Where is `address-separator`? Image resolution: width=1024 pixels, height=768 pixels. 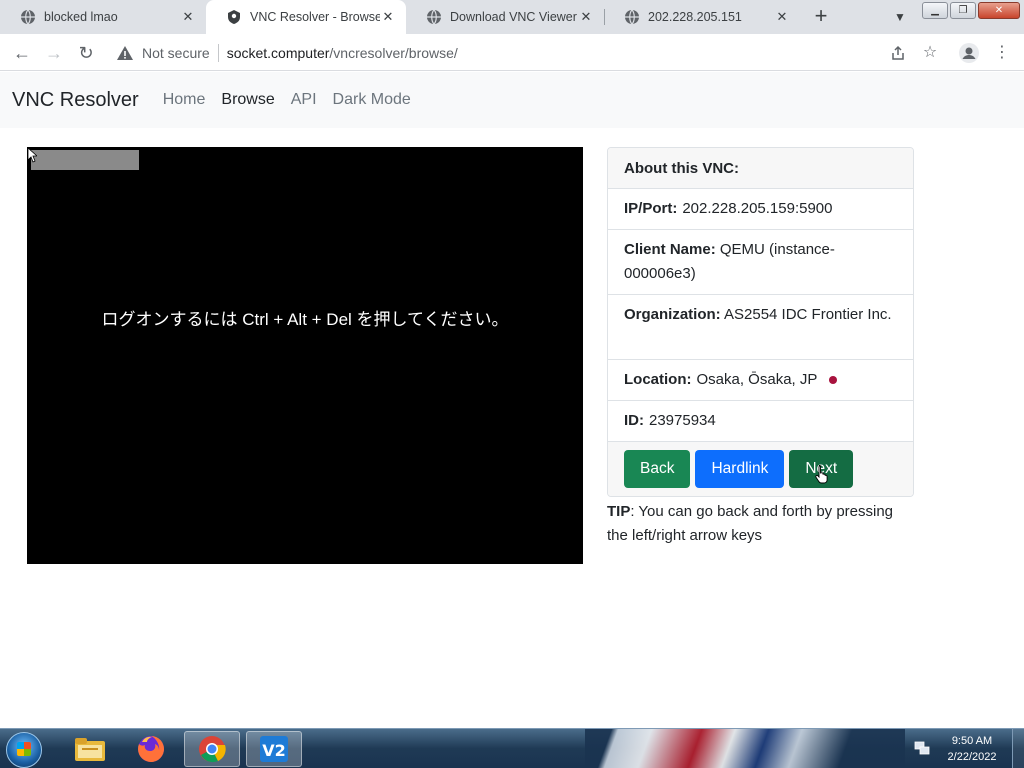 address-separator is located at coordinates (218, 52).